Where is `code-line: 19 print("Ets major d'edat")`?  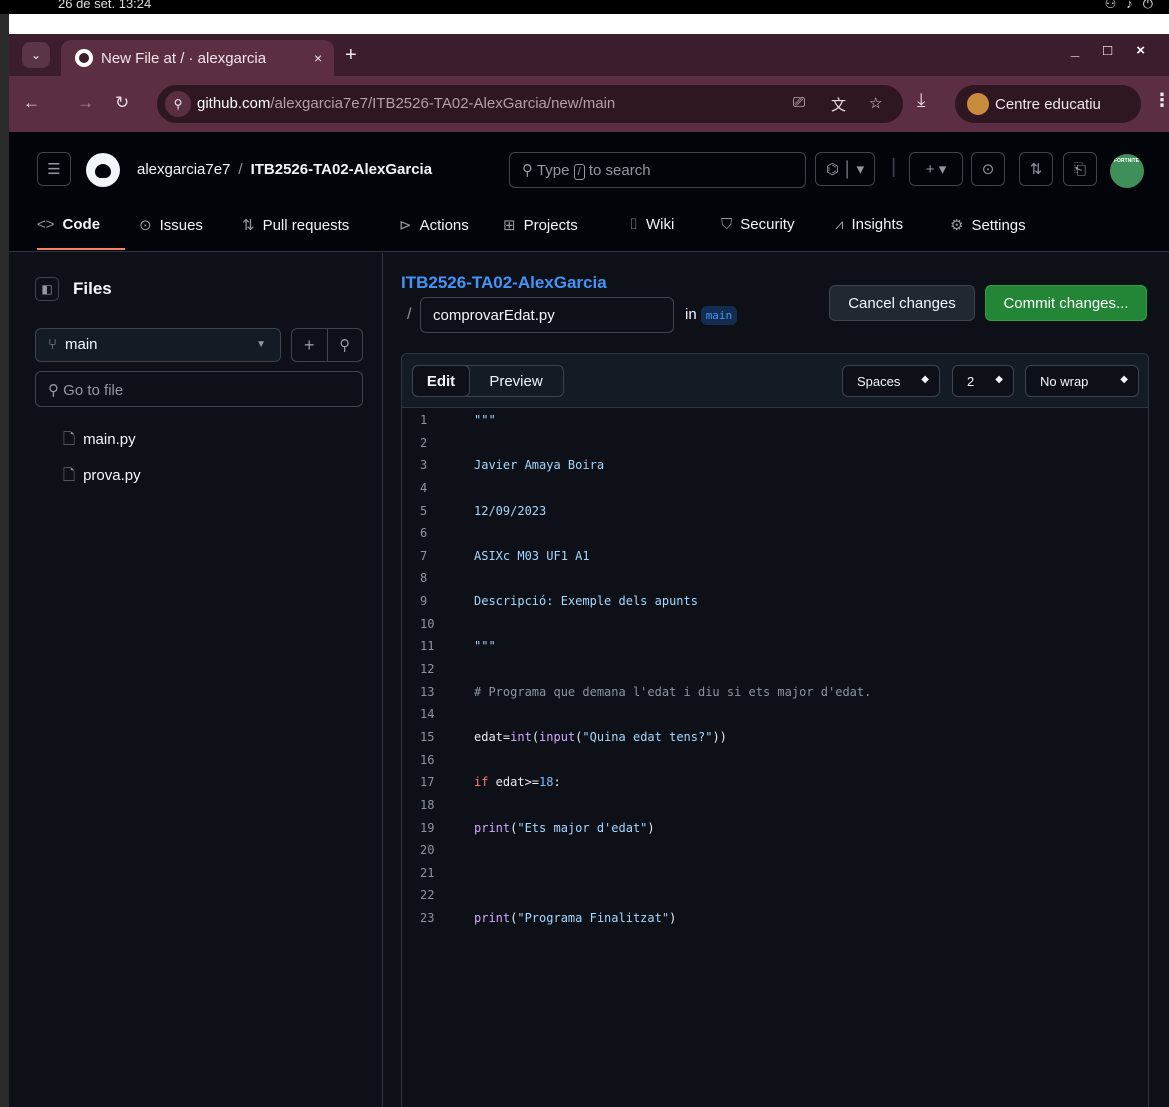
code-line: 19 print("Ets major d'edat") is located at coordinates (775, 828).